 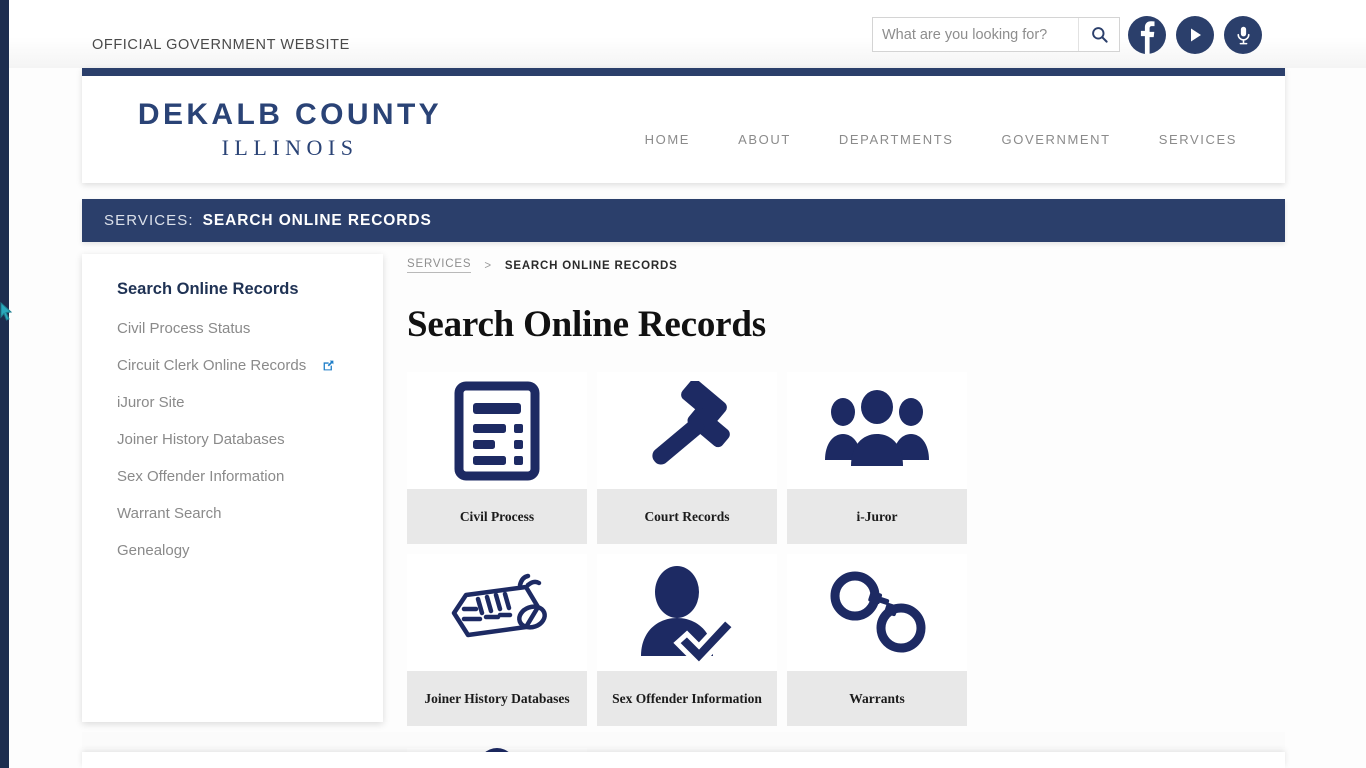 What do you see at coordinates (591, 265) in the screenshot?
I see `breadcrumb-current: SEARCH ONLINE RECORDS` at bounding box center [591, 265].